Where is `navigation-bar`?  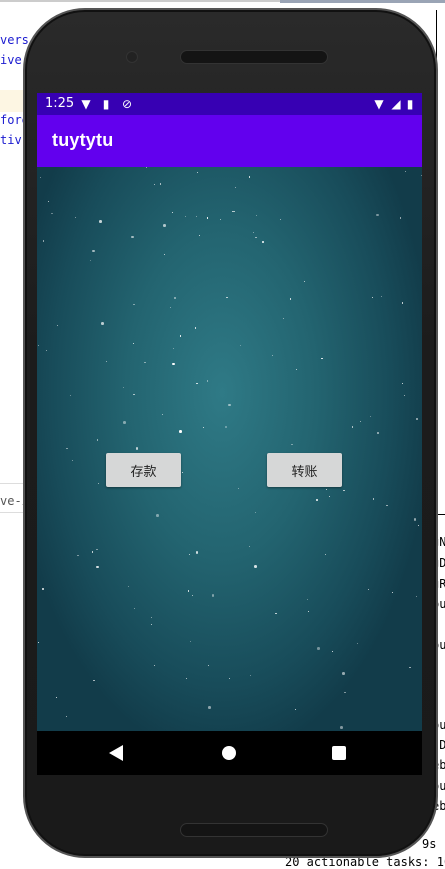
navigation-bar is located at coordinates (229, 753).